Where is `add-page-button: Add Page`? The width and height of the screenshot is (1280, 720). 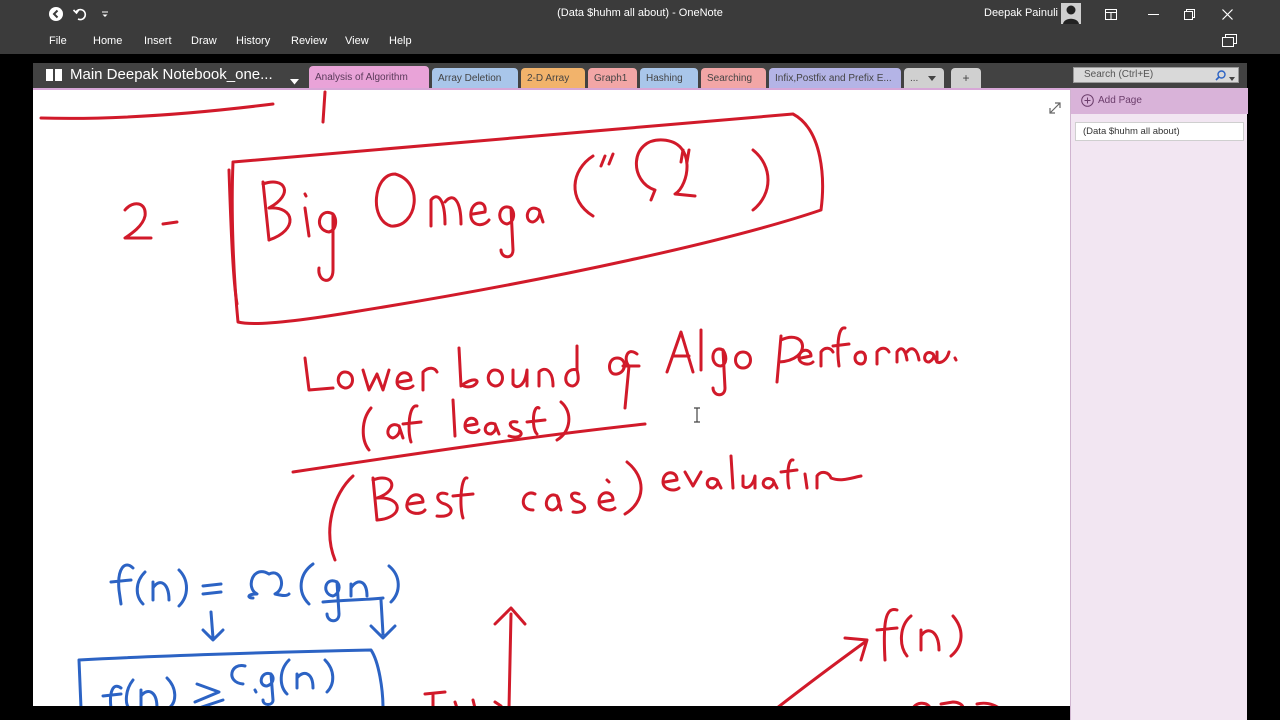 add-page-button: Add Page is located at coordinates (1159, 101).